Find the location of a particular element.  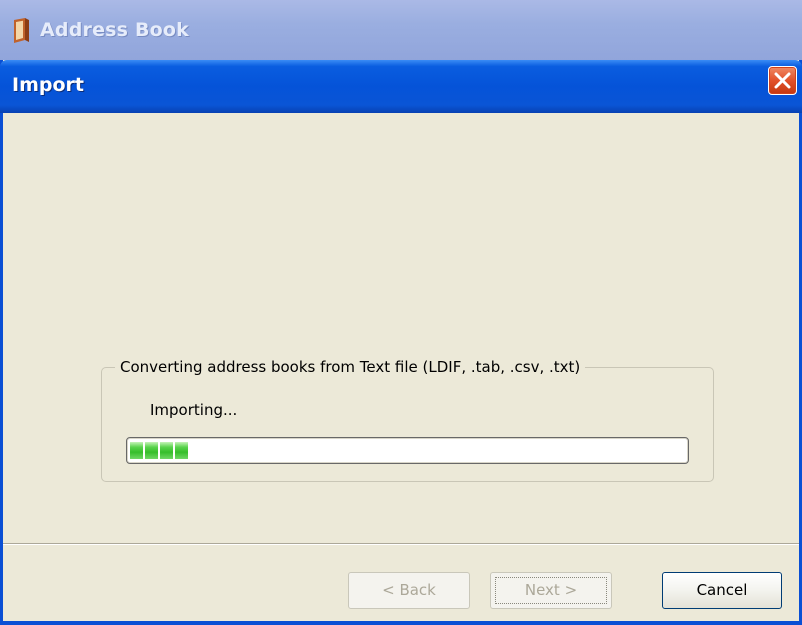

import-dialog-title: Import is located at coordinates (48, 85).